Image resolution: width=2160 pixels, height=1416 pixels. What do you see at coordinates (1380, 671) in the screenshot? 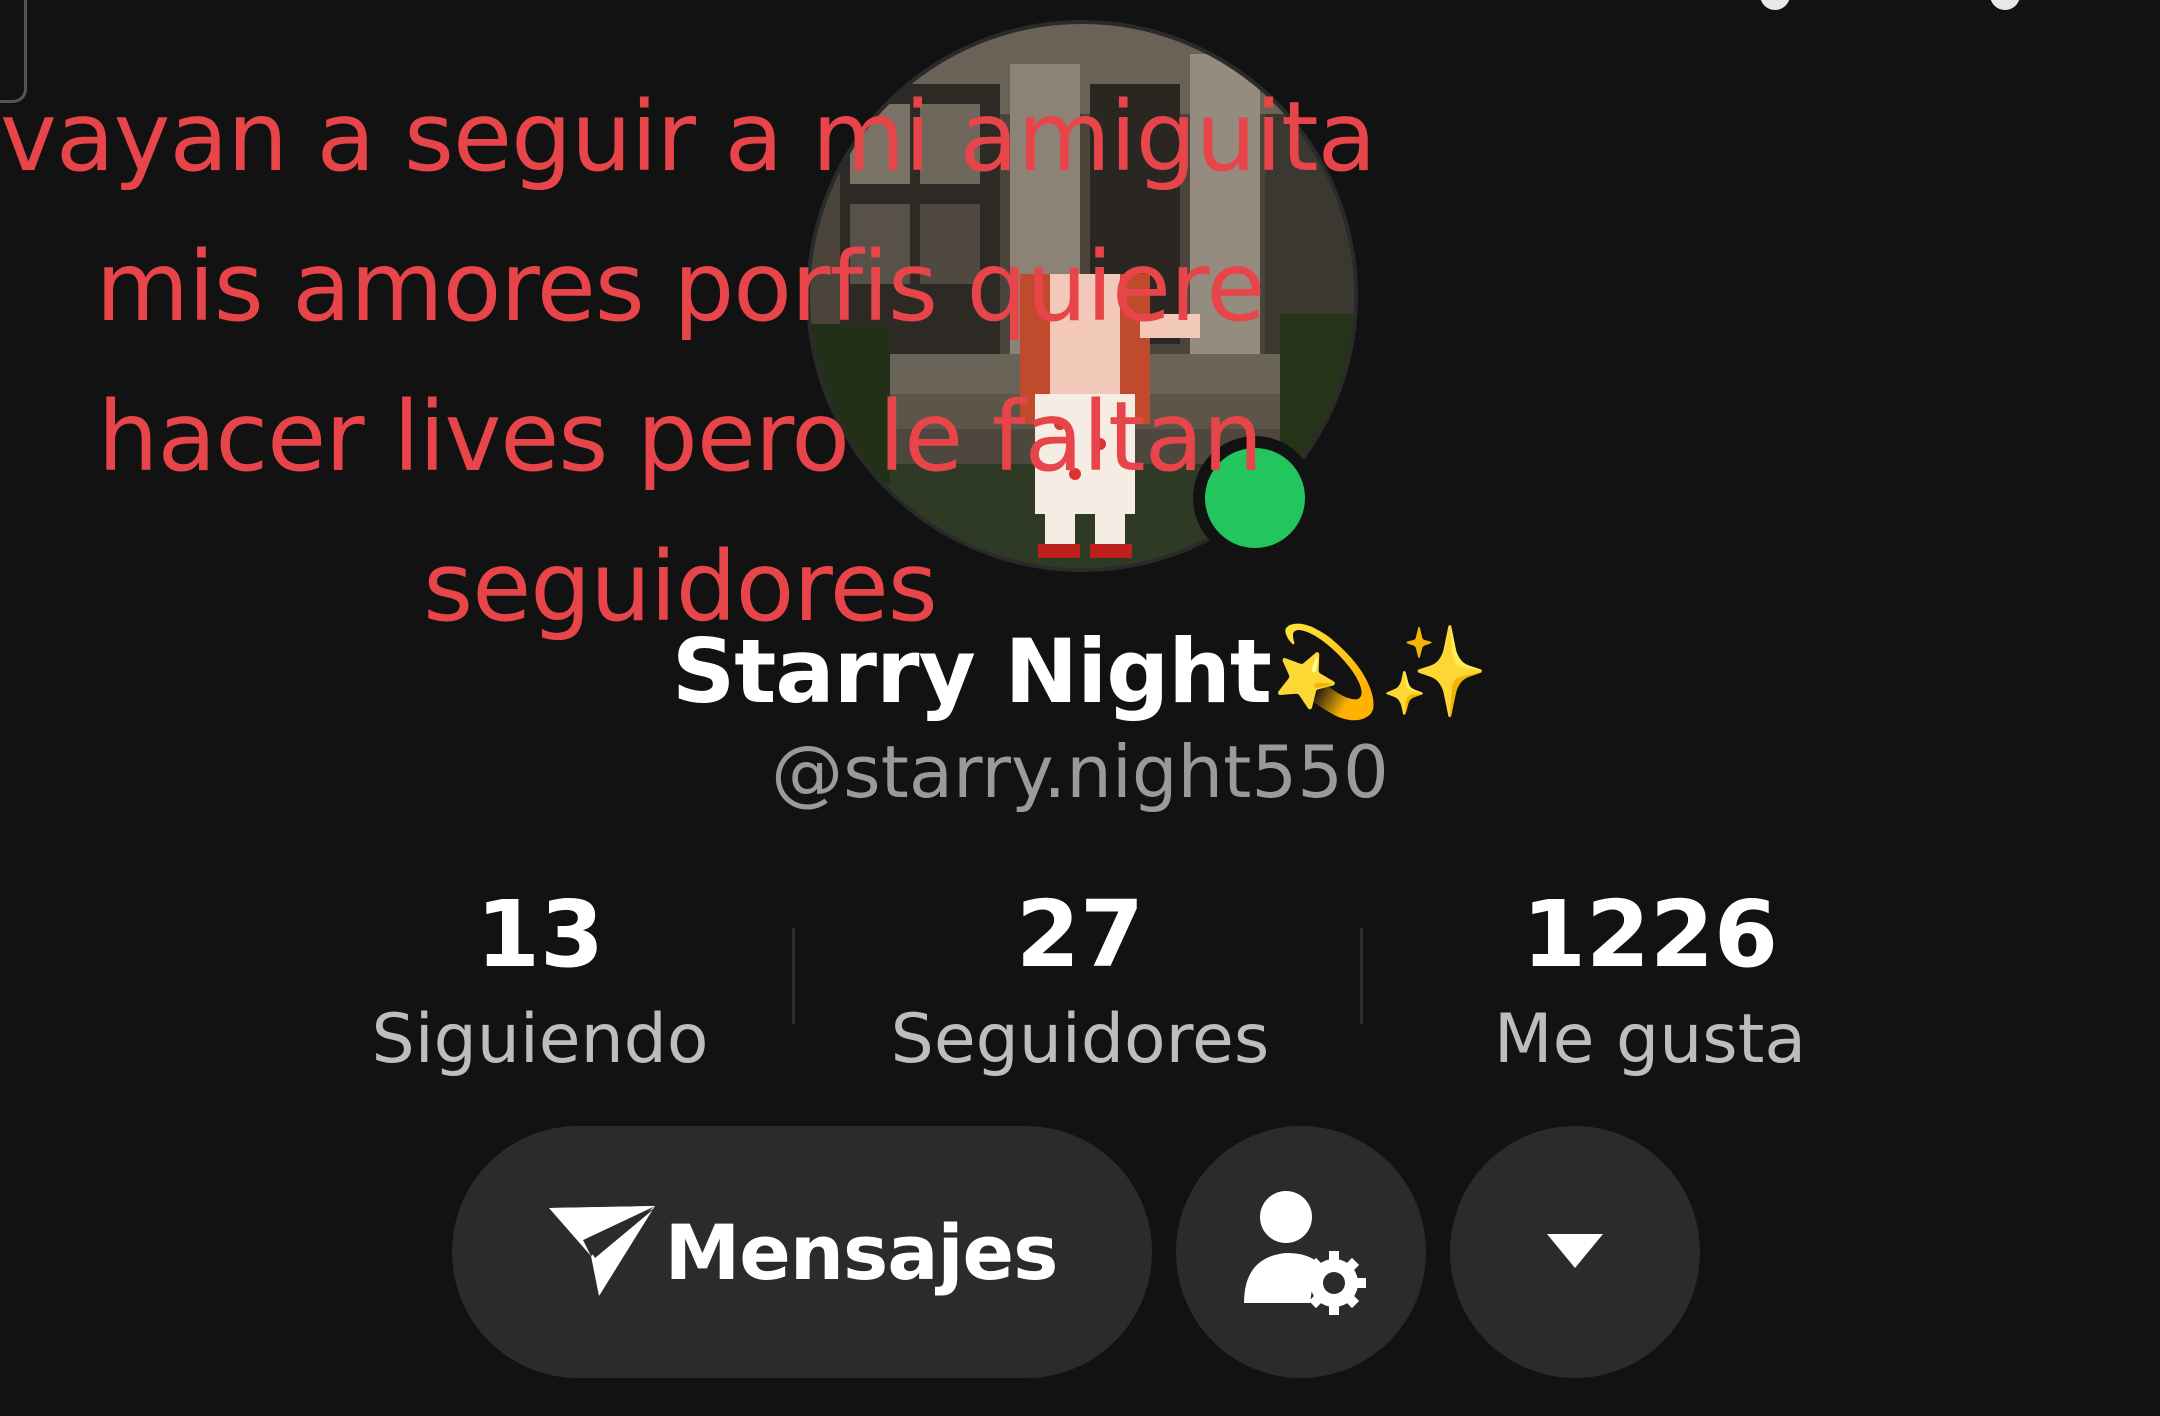
I see `display-name-emoji: 💫✨` at bounding box center [1380, 671].